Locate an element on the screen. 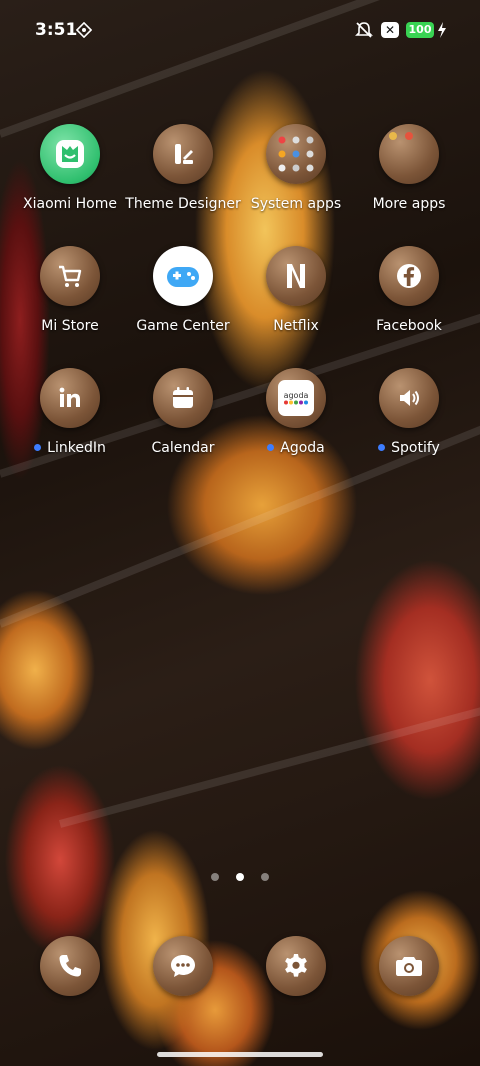 The image size is (480, 1066). page-indicator is located at coordinates (240, 873).